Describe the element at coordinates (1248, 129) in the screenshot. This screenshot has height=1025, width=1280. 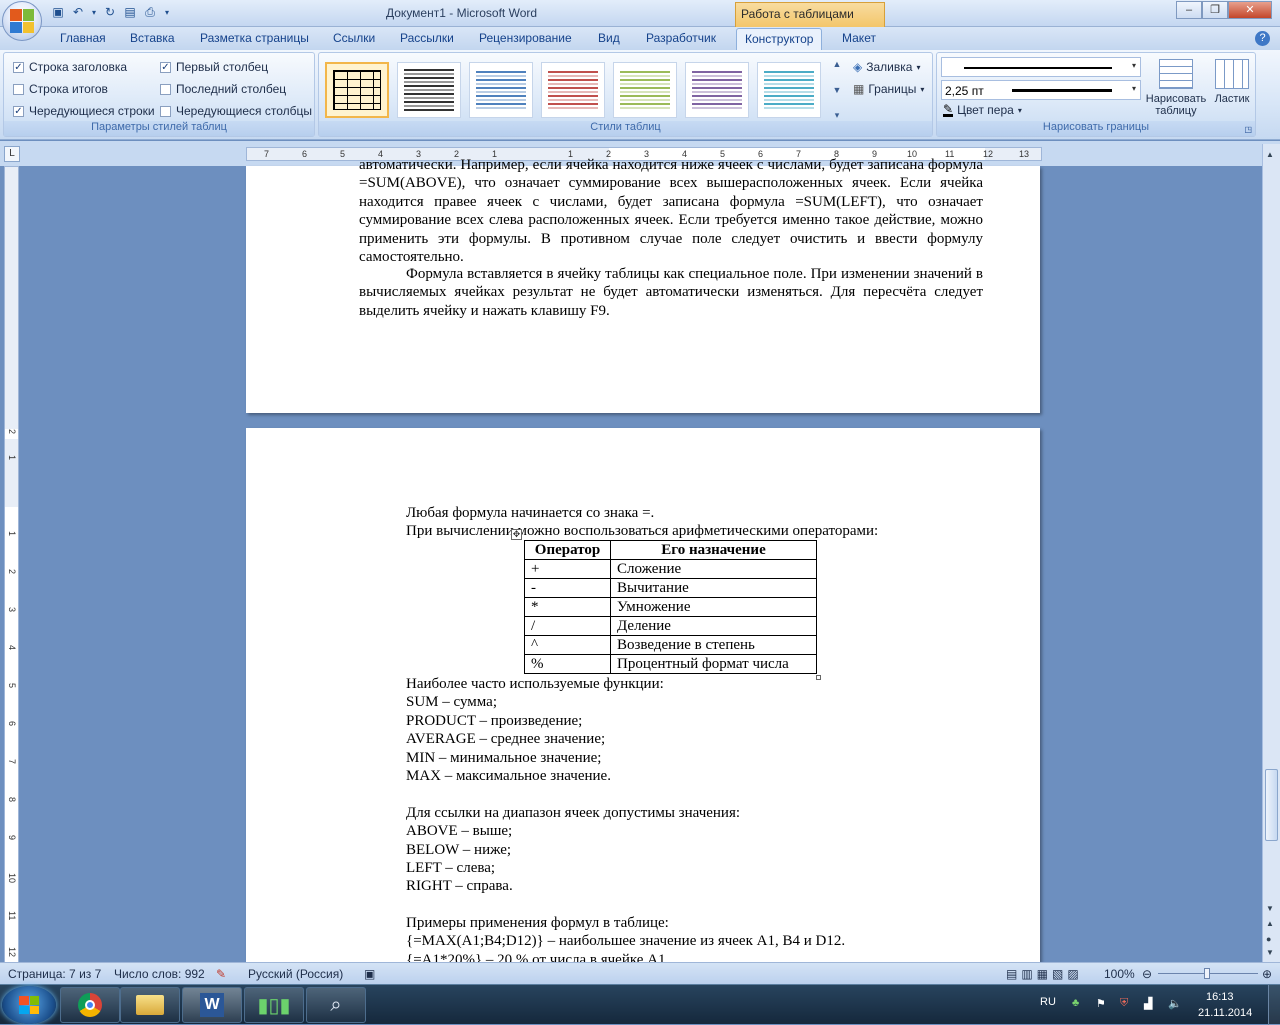
I see `dialog-launcher-icon: ◳` at that location.